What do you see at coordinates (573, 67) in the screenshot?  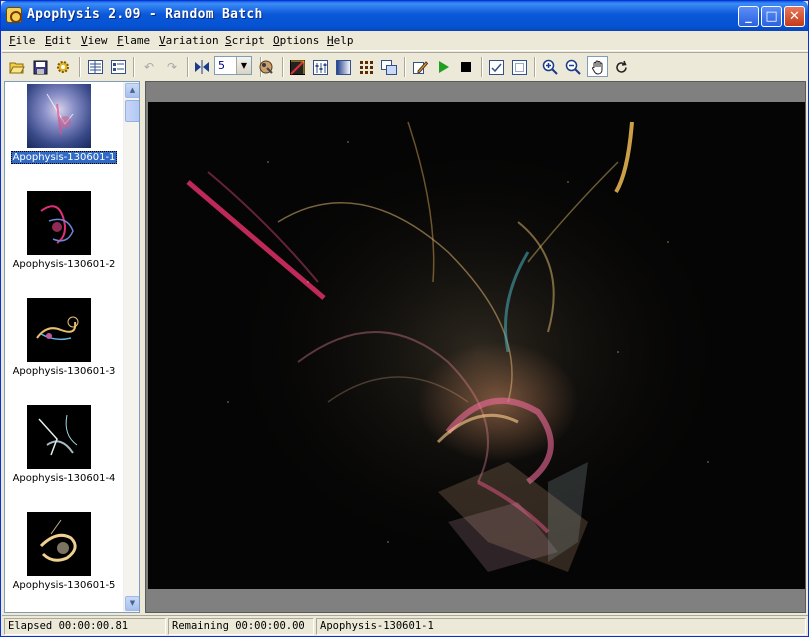 I see `zoom-out-icon` at bounding box center [573, 67].